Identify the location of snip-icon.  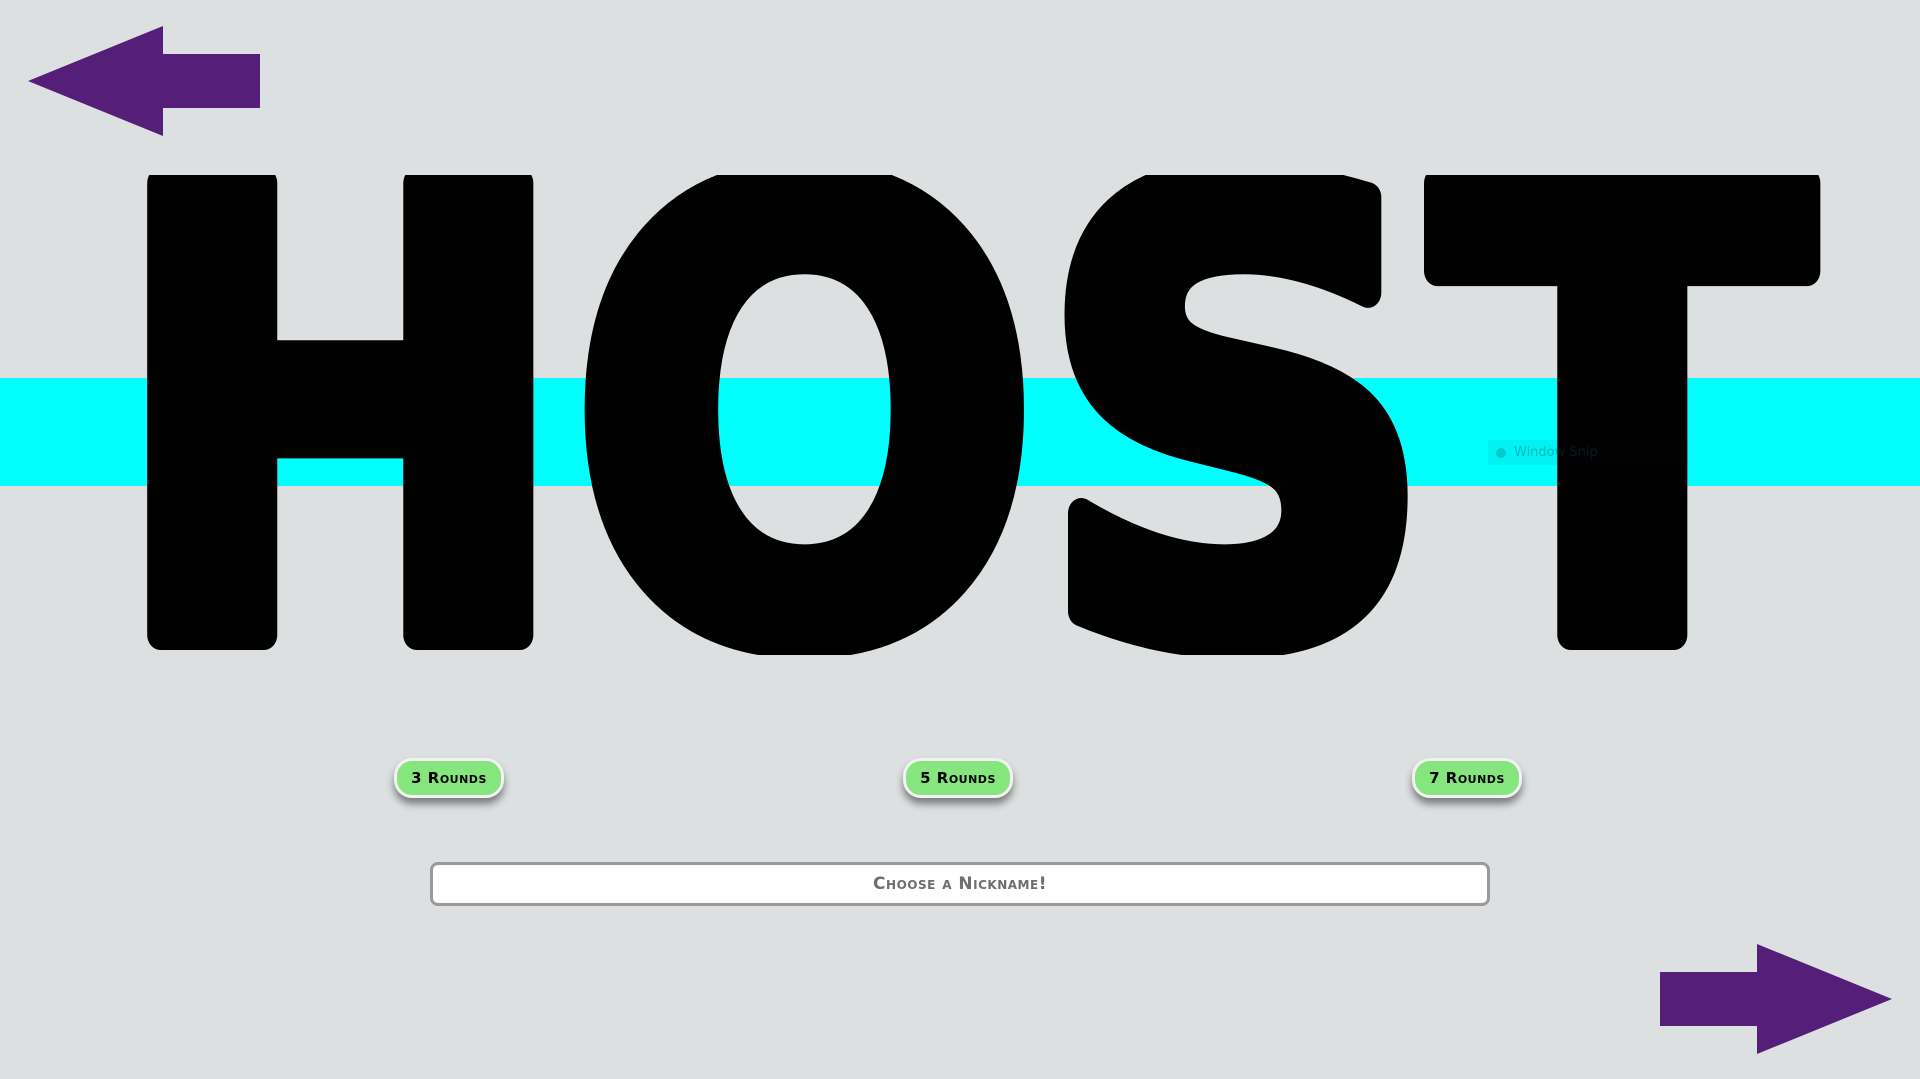
(1501, 452).